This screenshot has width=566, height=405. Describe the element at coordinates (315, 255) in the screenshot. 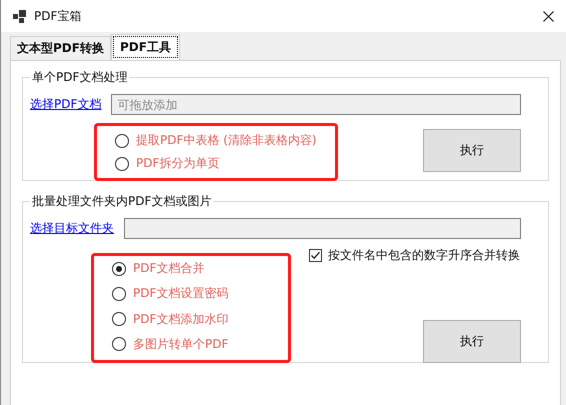

I see `checkbox` at that location.